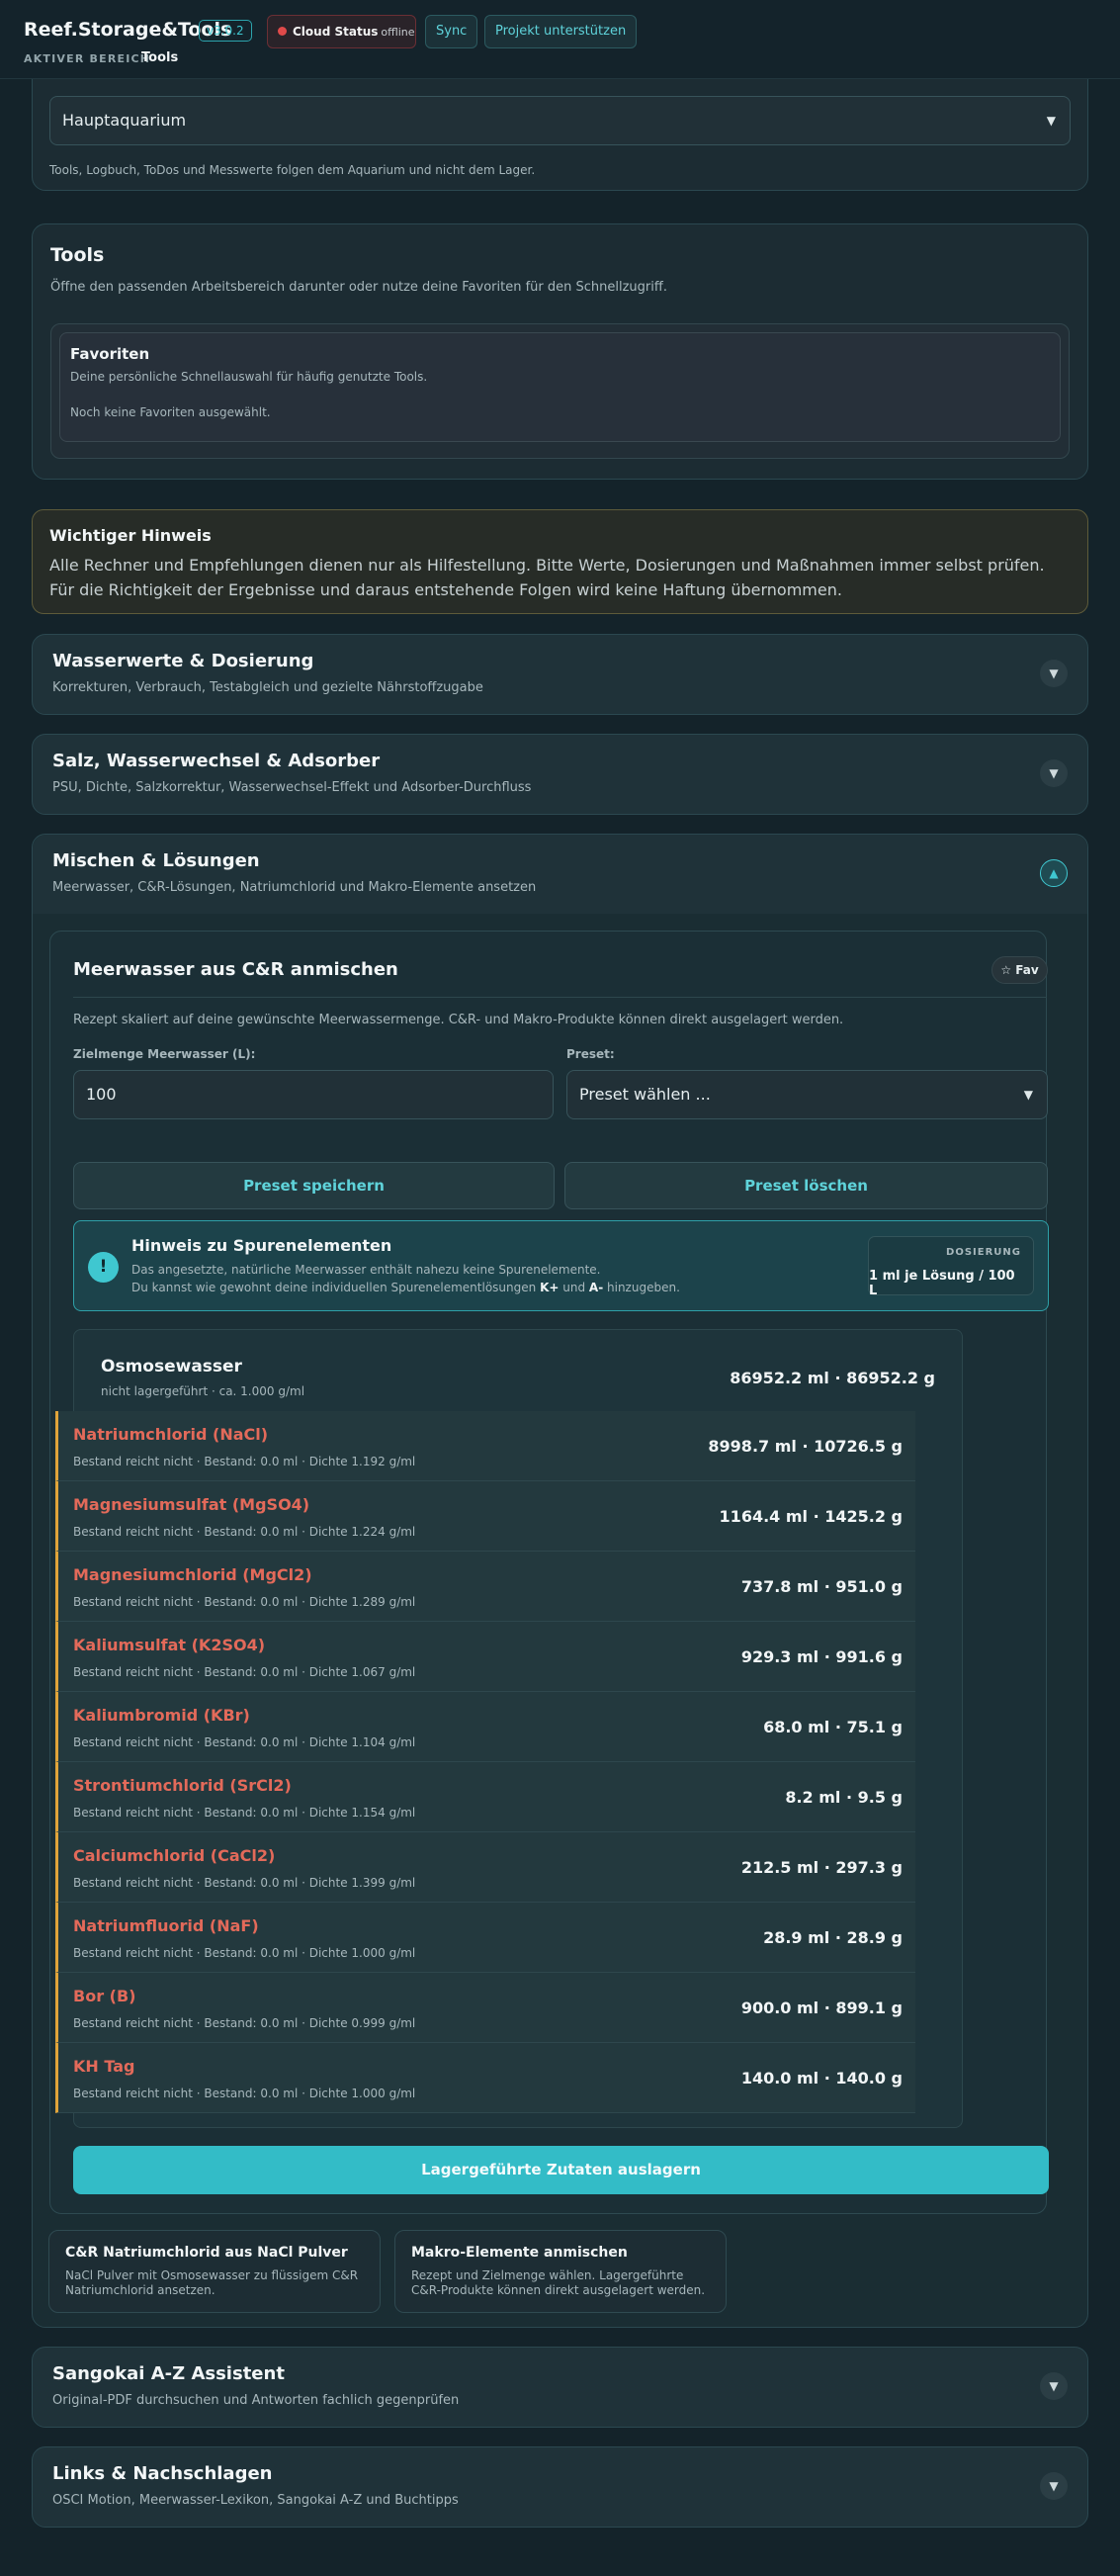  Describe the element at coordinates (104, 1267) in the screenshot. I see `exclamation-icon: !` at that location.